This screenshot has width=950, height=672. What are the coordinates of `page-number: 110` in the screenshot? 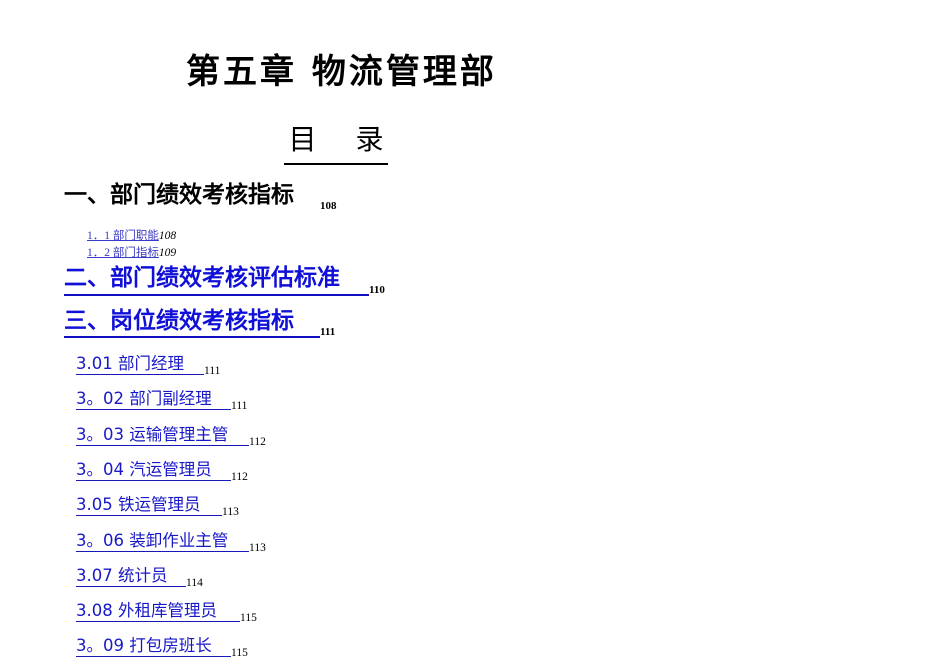 It's located at (377, 290).